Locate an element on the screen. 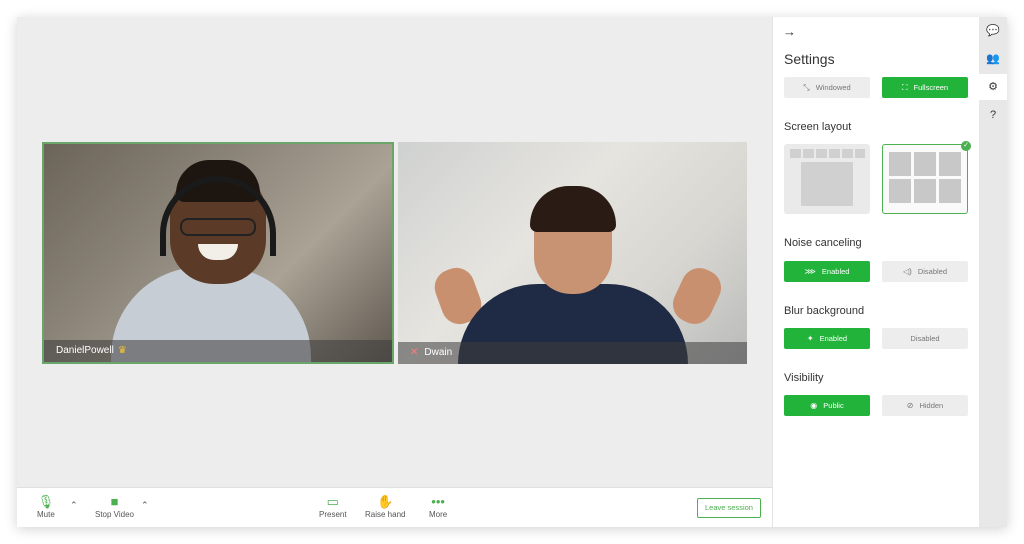 Image resolution: width=1024 pixels, height=544 pixels. speaker-icon: ◁) is located at coordinates (907, 271).